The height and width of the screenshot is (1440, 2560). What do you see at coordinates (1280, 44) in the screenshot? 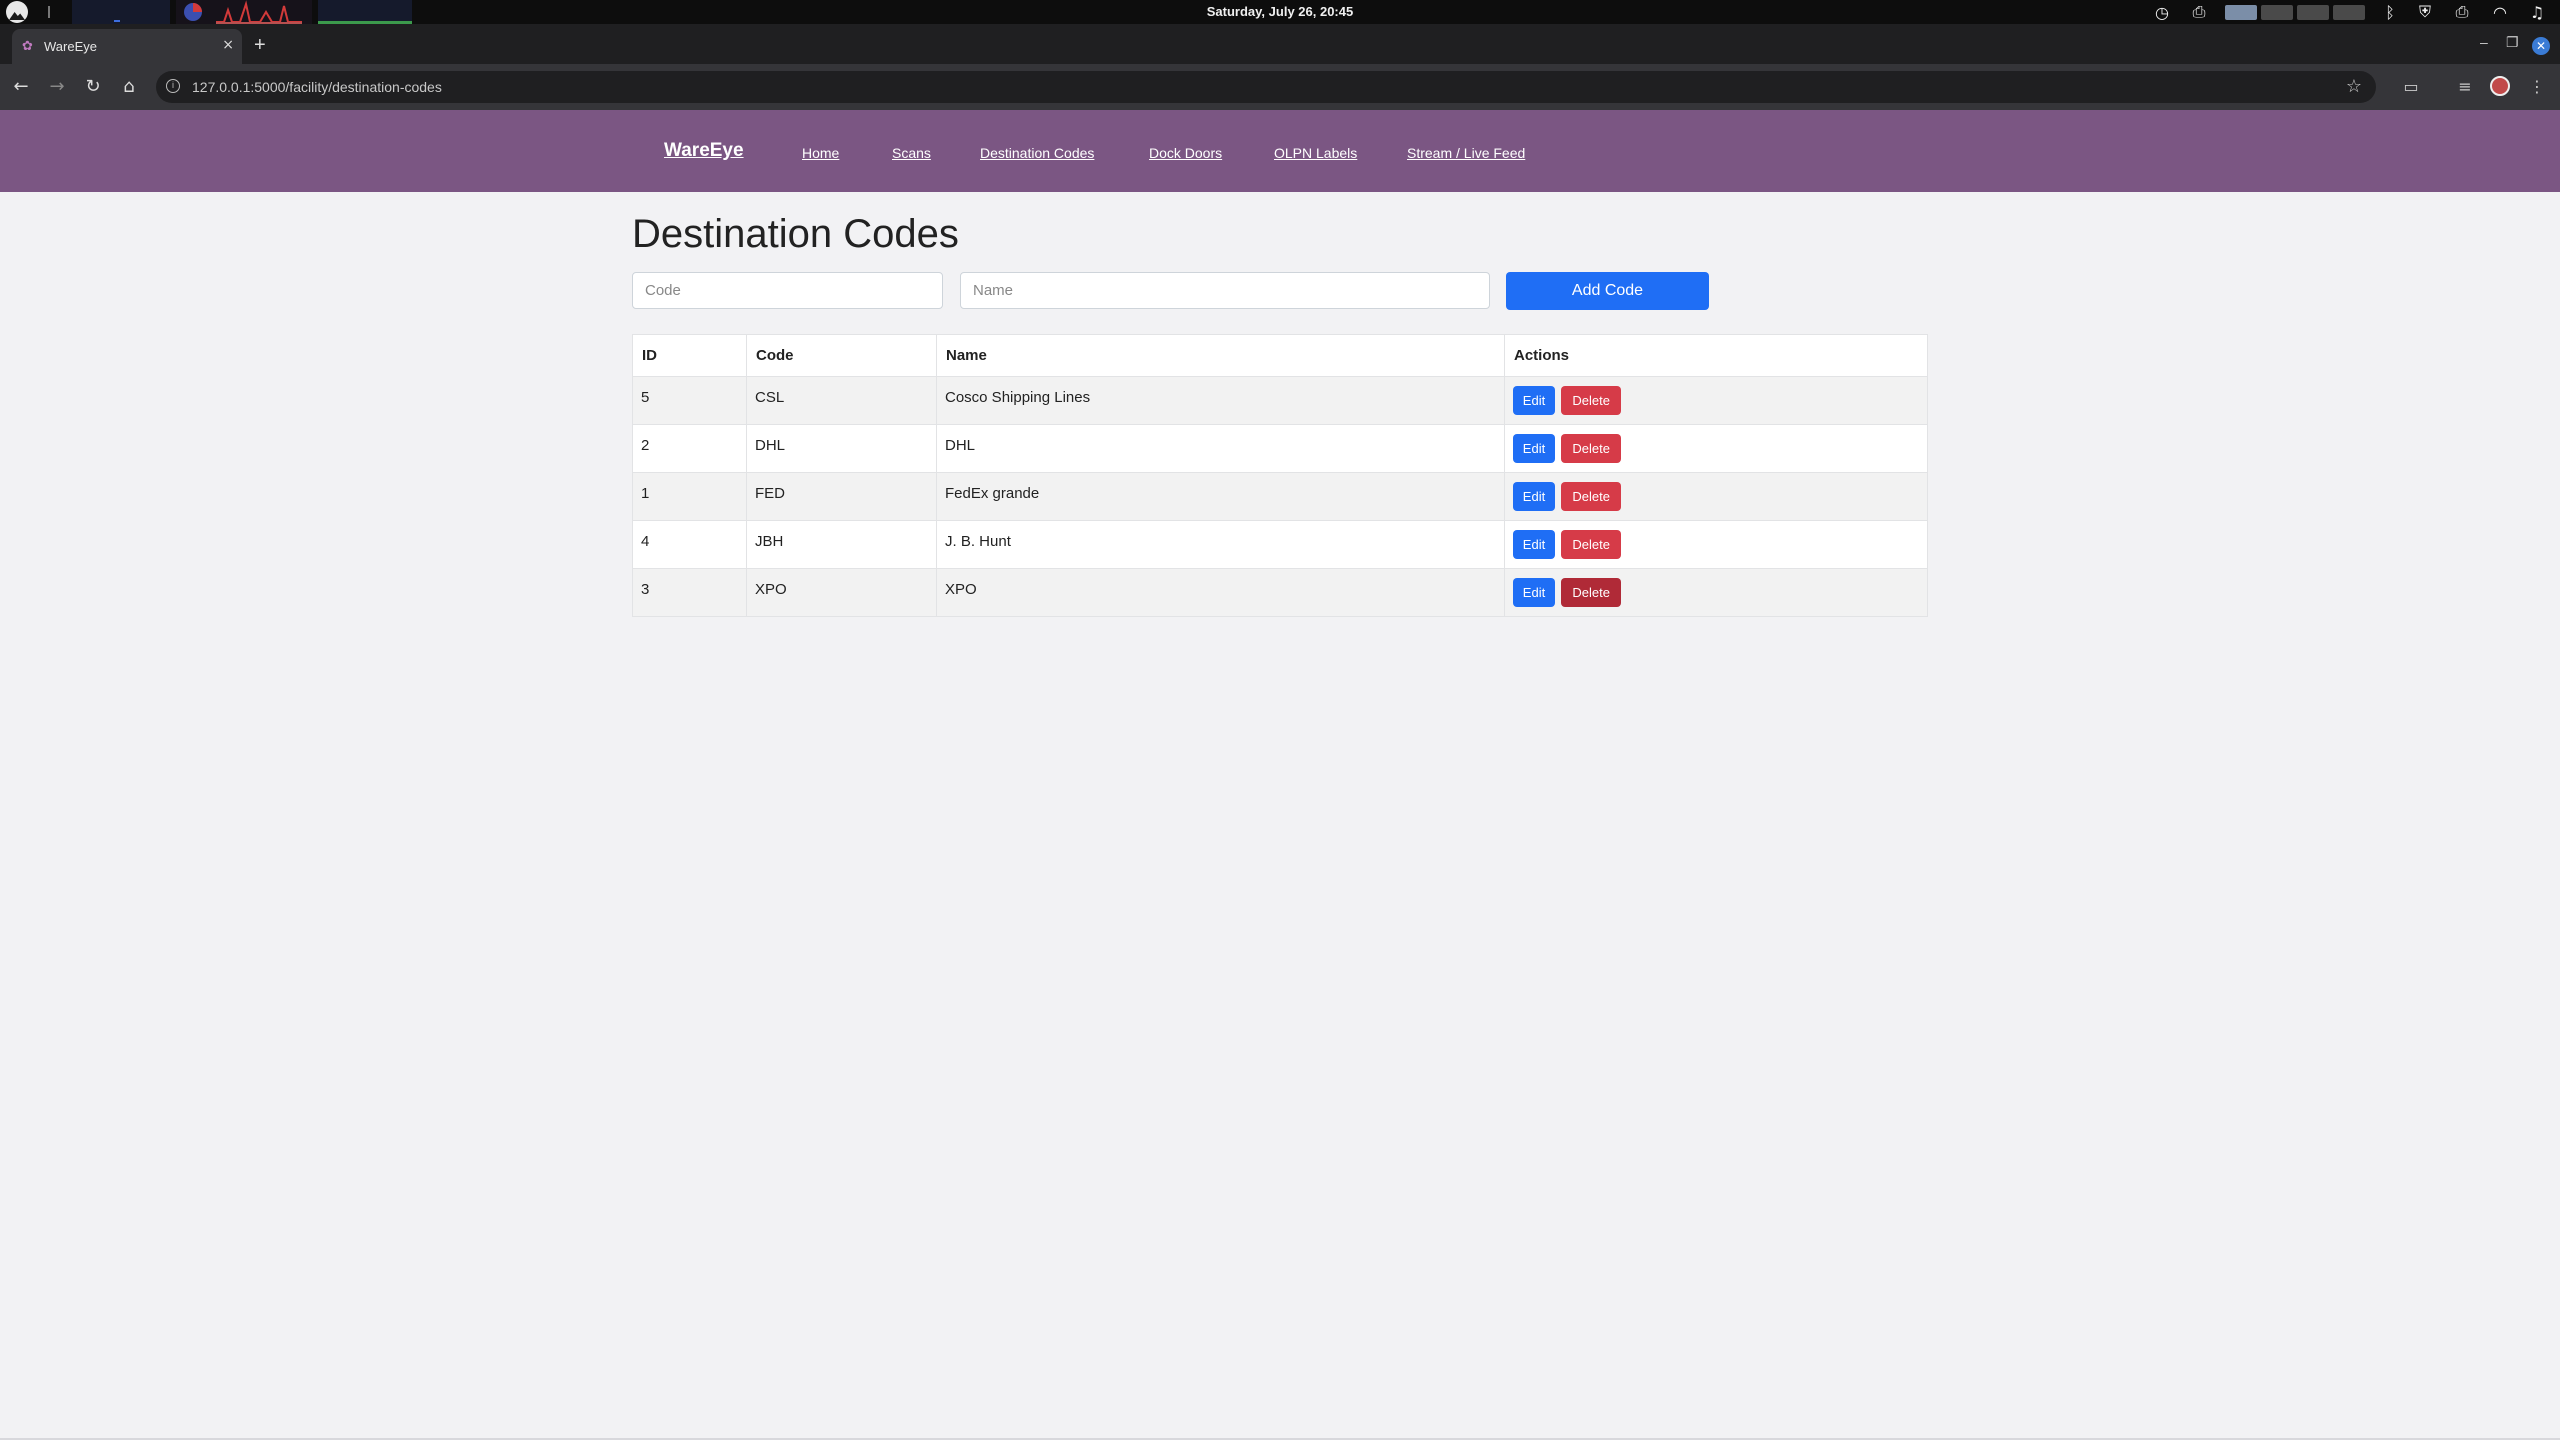
I see `browser-tab-bar: ✿ WareEye × + – ❐` at bounding box center [1280, 44].